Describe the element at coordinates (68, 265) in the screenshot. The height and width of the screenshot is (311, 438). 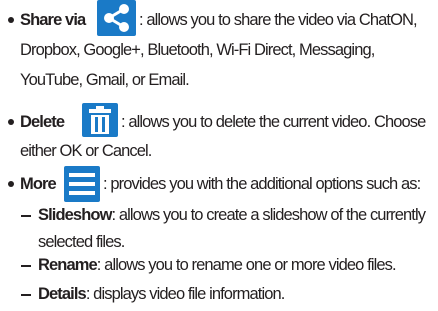
I see `rename-term: Rename` at that location.